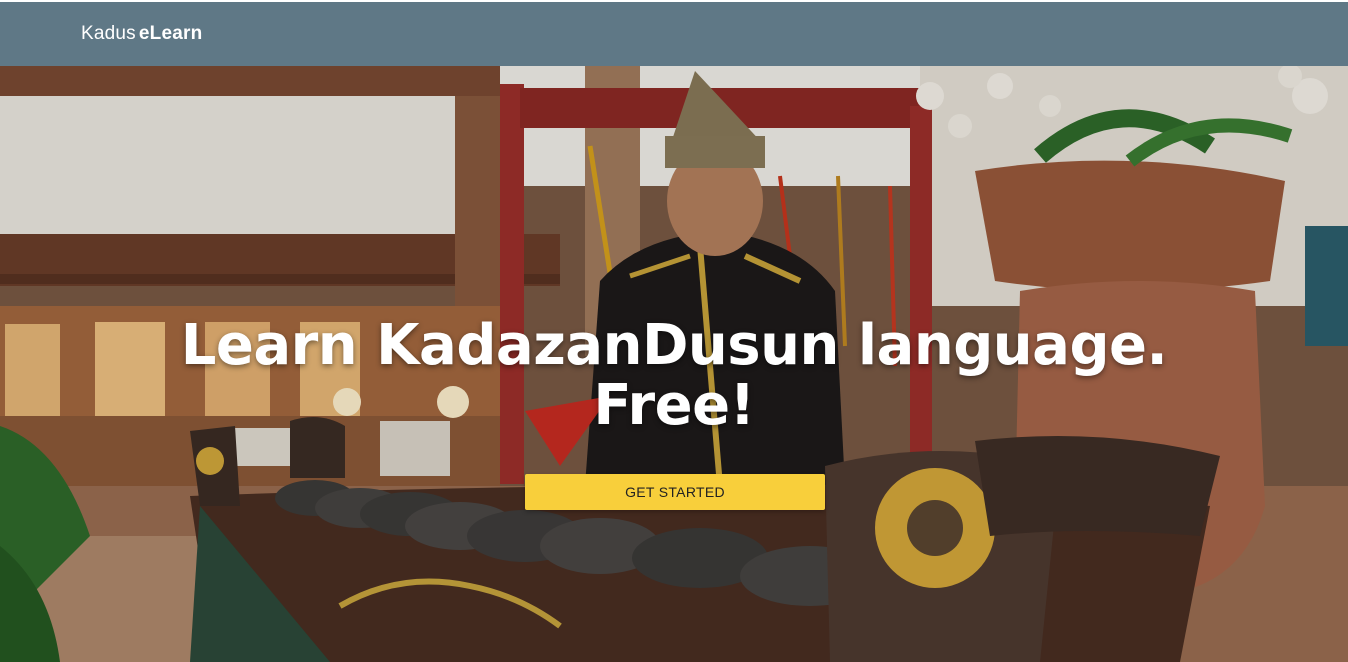 This screenshot has width=1348, height=662. I want to click on get-started-button: GET STARTED, so click(675, 492).